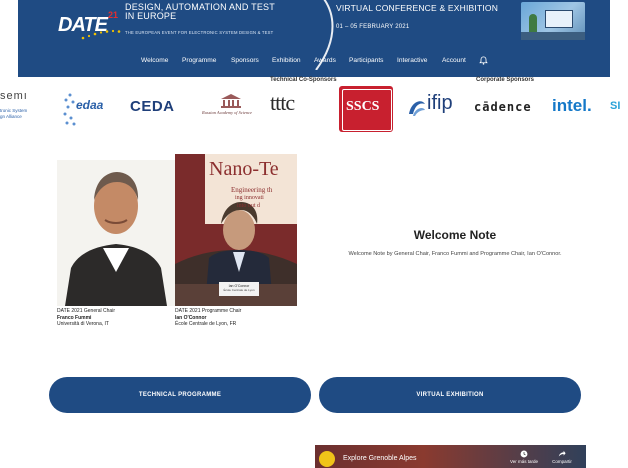 Image resolution: width=628 pixels, height=468 pixels. I want to click on intel-logo-text: intel., so click(572, 105).